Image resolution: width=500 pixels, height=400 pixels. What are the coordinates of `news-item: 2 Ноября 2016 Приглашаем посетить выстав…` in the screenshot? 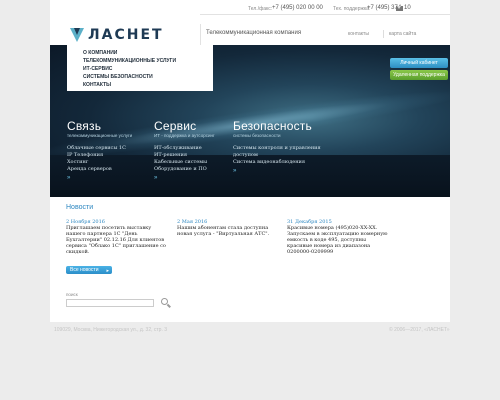 It's located at (118, 237).